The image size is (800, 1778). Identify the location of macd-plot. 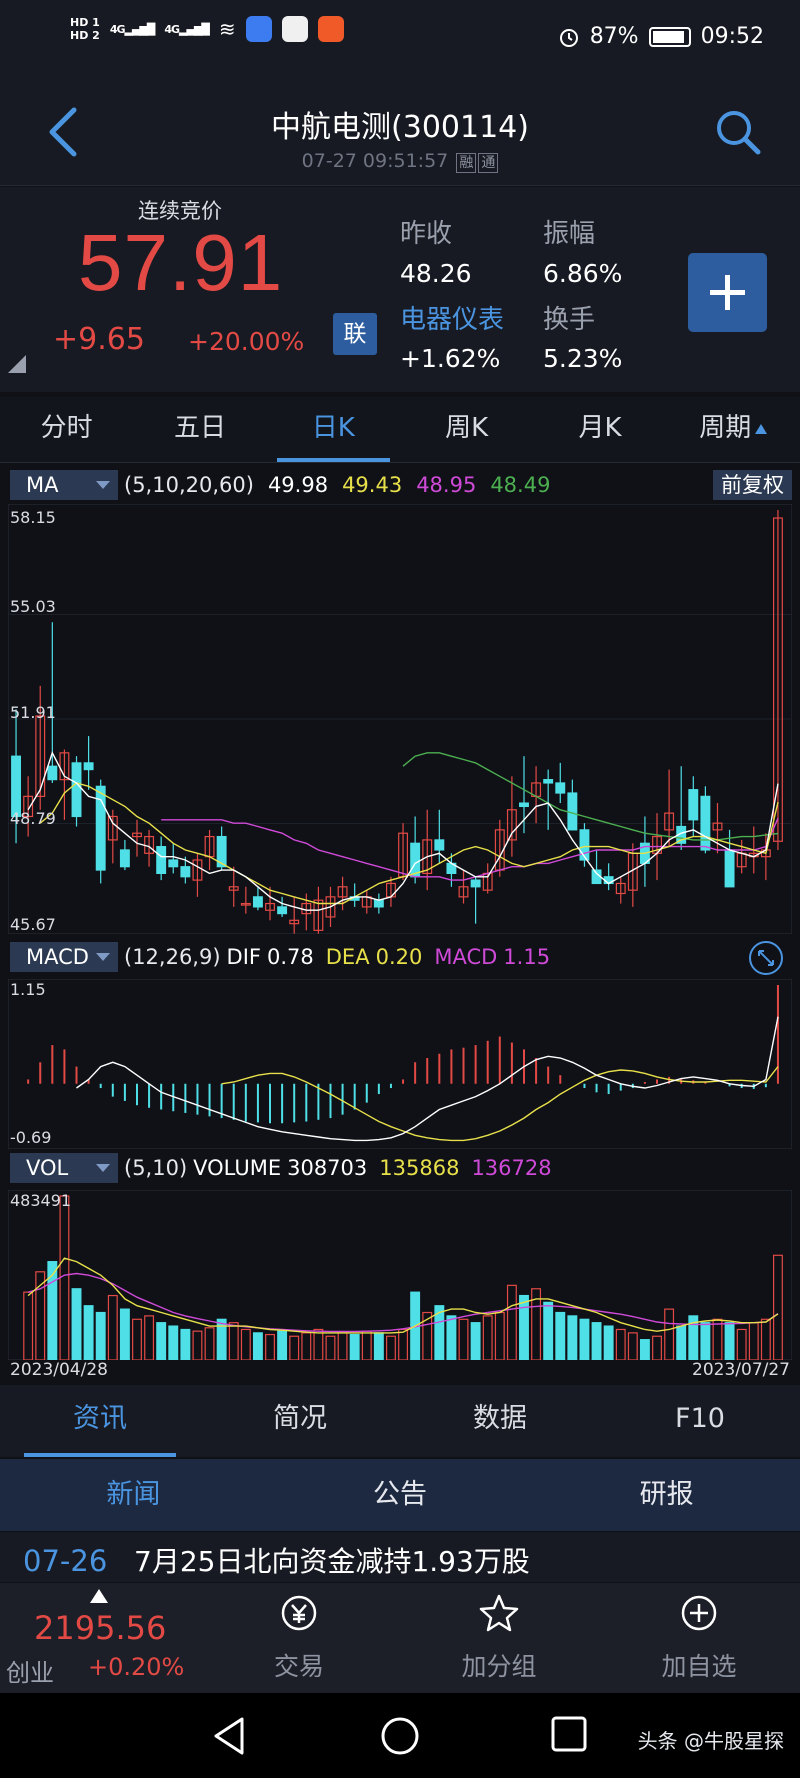
(400, 1064).